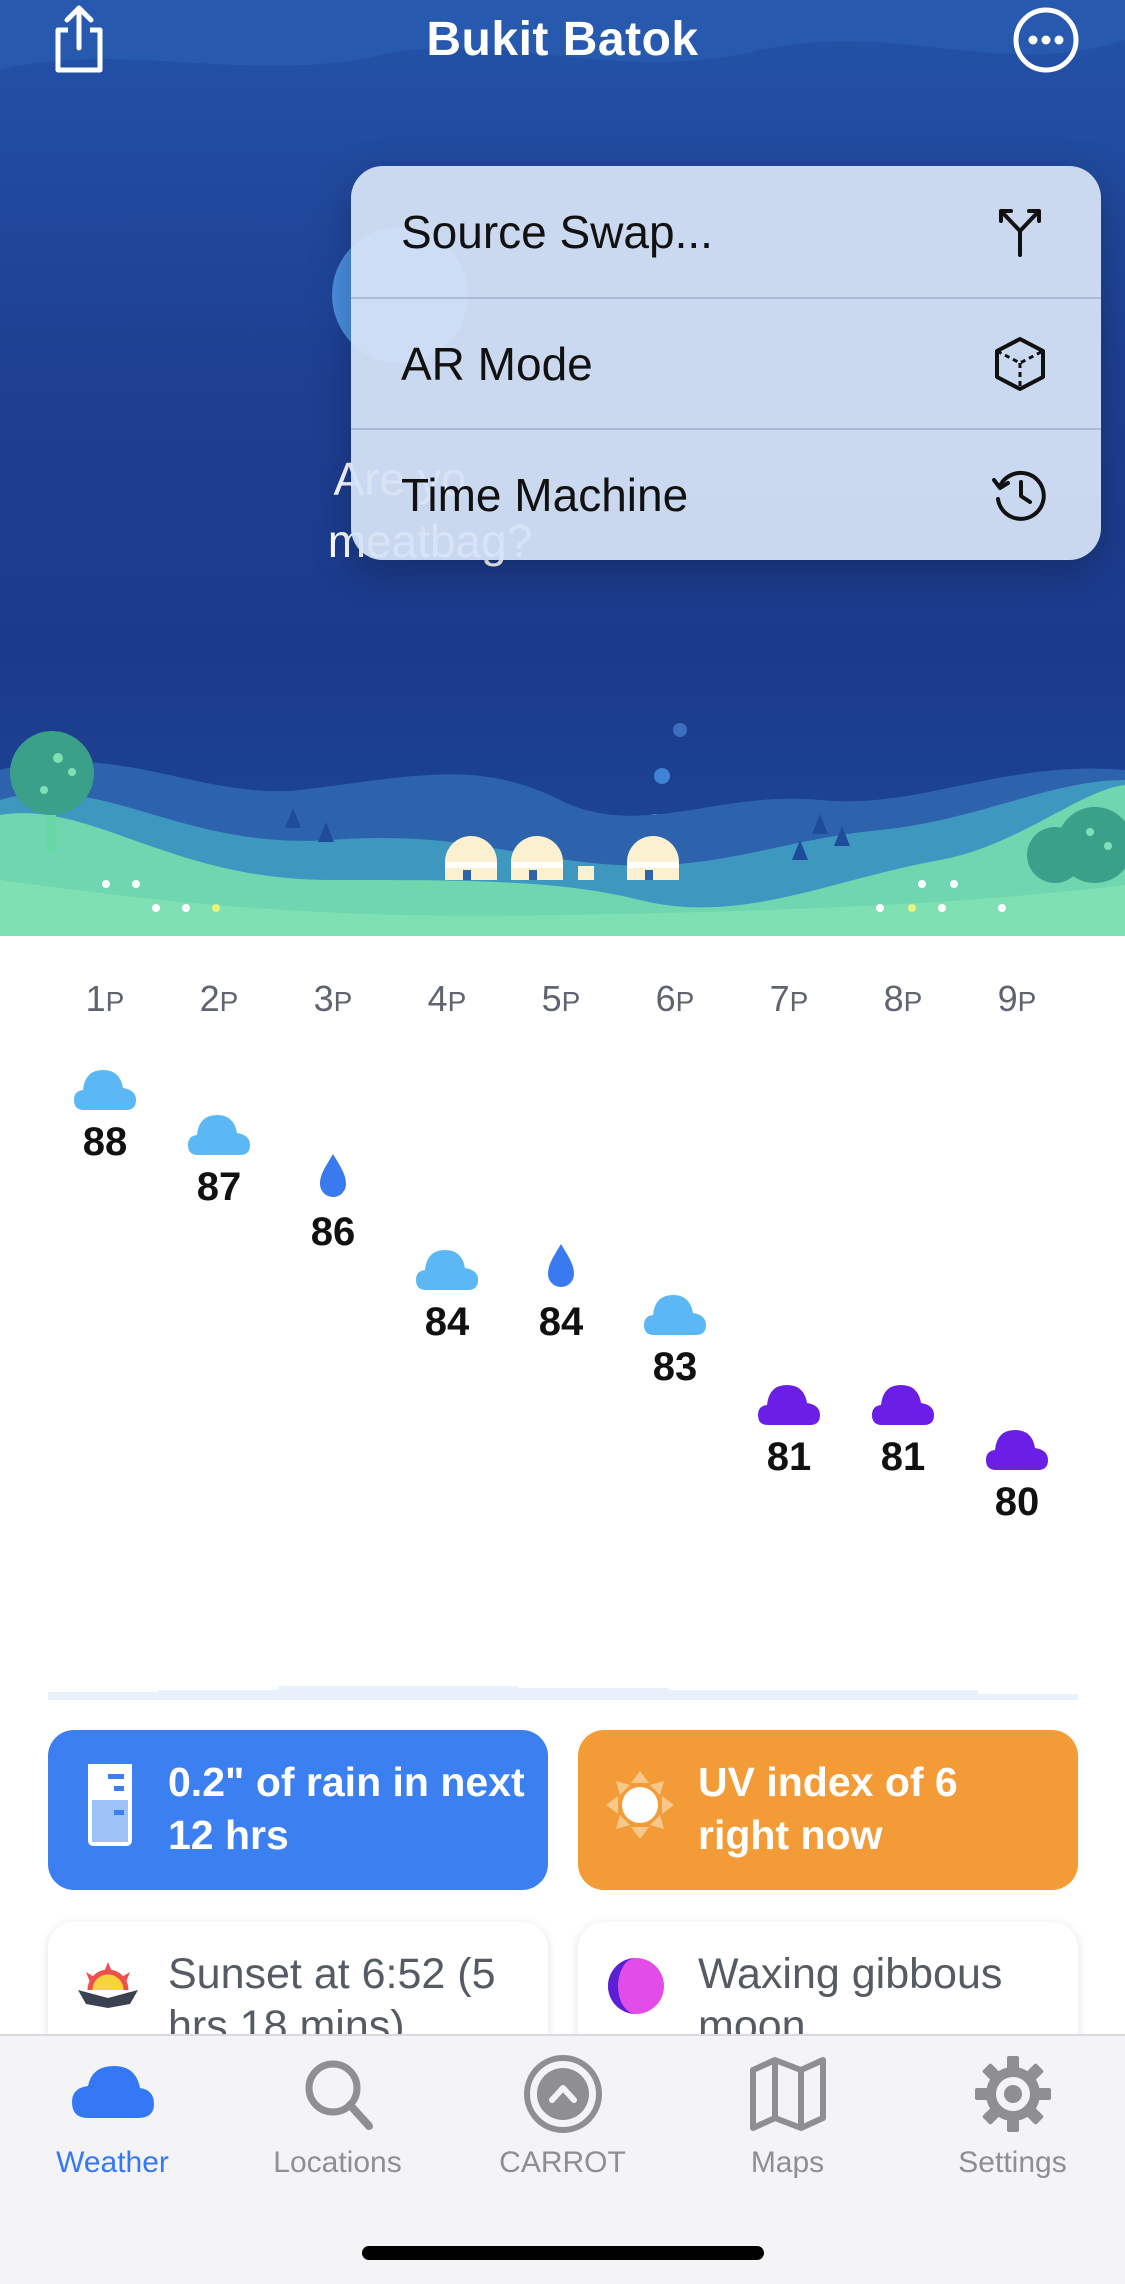 This screenshot has height=2284, width=1125. What do you see at coordinates (1017, 1502) in the screenshot?
I see `hour-temperature: 80` at bounding box center [1017, 1502].